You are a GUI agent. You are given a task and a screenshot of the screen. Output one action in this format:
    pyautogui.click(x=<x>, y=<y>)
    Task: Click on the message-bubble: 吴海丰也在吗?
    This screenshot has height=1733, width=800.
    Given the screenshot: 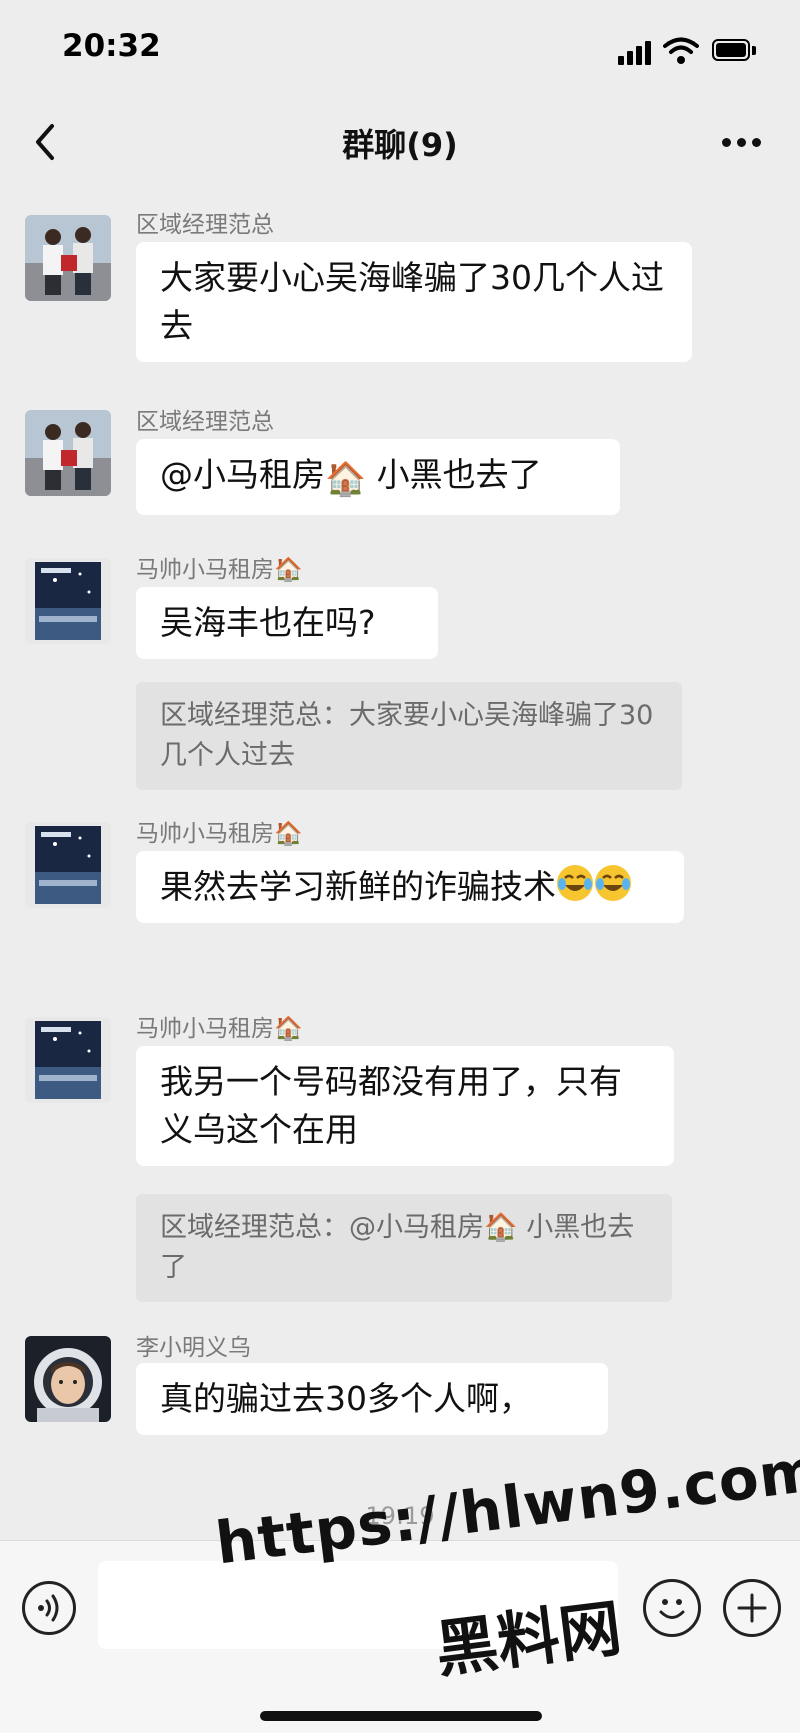 What is the action you would take?
    pyautogui.click(x=287, y=623)
    